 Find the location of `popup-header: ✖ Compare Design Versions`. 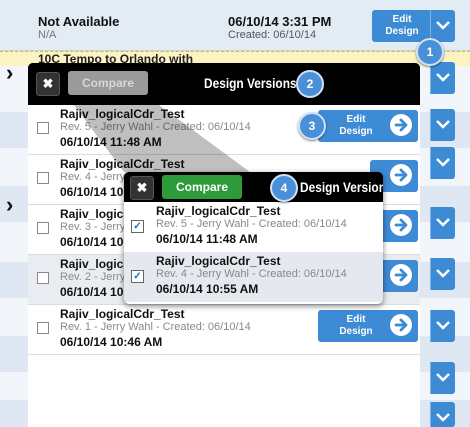

popup-header: ✖ Compare Design Versions is located at coordinates (224, 84).